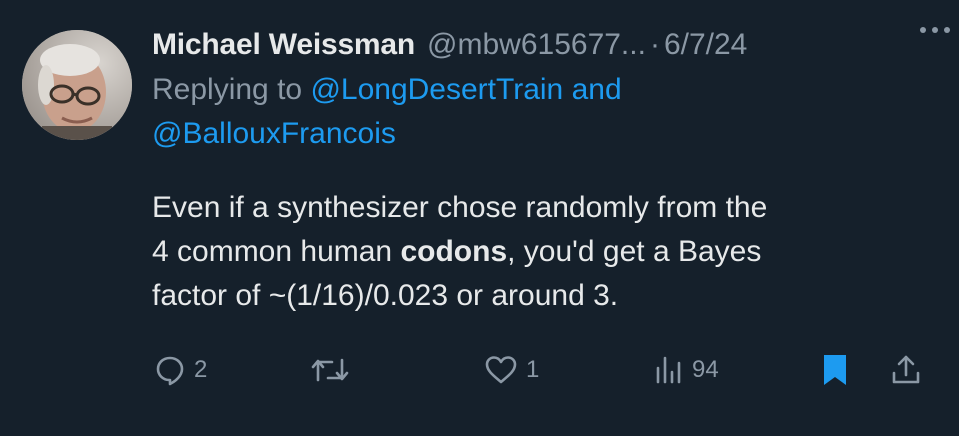 This screenshot has height=436, width=959. What do you see at coordinates (454, 251) in the screenshot?
I see `tweet-bold-codons: codons` at bounding box center [454, 251].